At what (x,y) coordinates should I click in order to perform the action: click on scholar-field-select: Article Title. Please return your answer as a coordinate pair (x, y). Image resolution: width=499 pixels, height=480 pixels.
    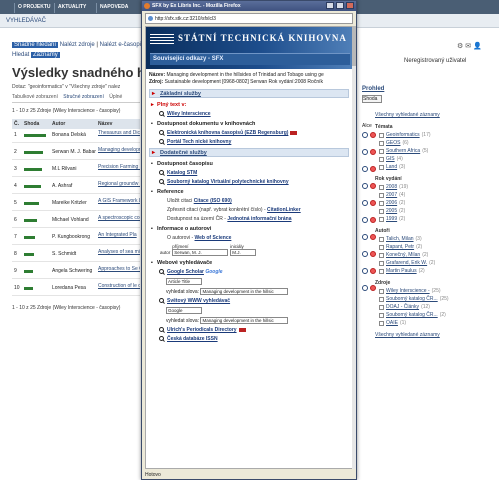
    Looking at the image, I should click on (184, 281).